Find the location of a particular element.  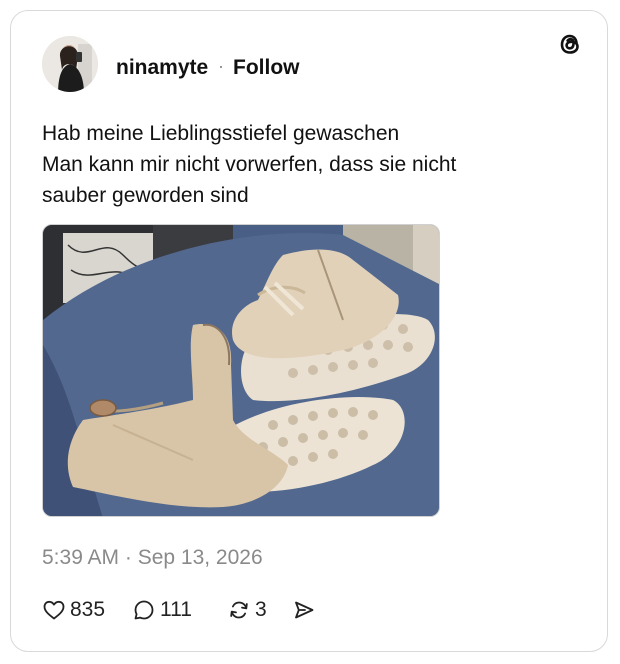

reply-button: 111 is located at coordinates (162, 610).